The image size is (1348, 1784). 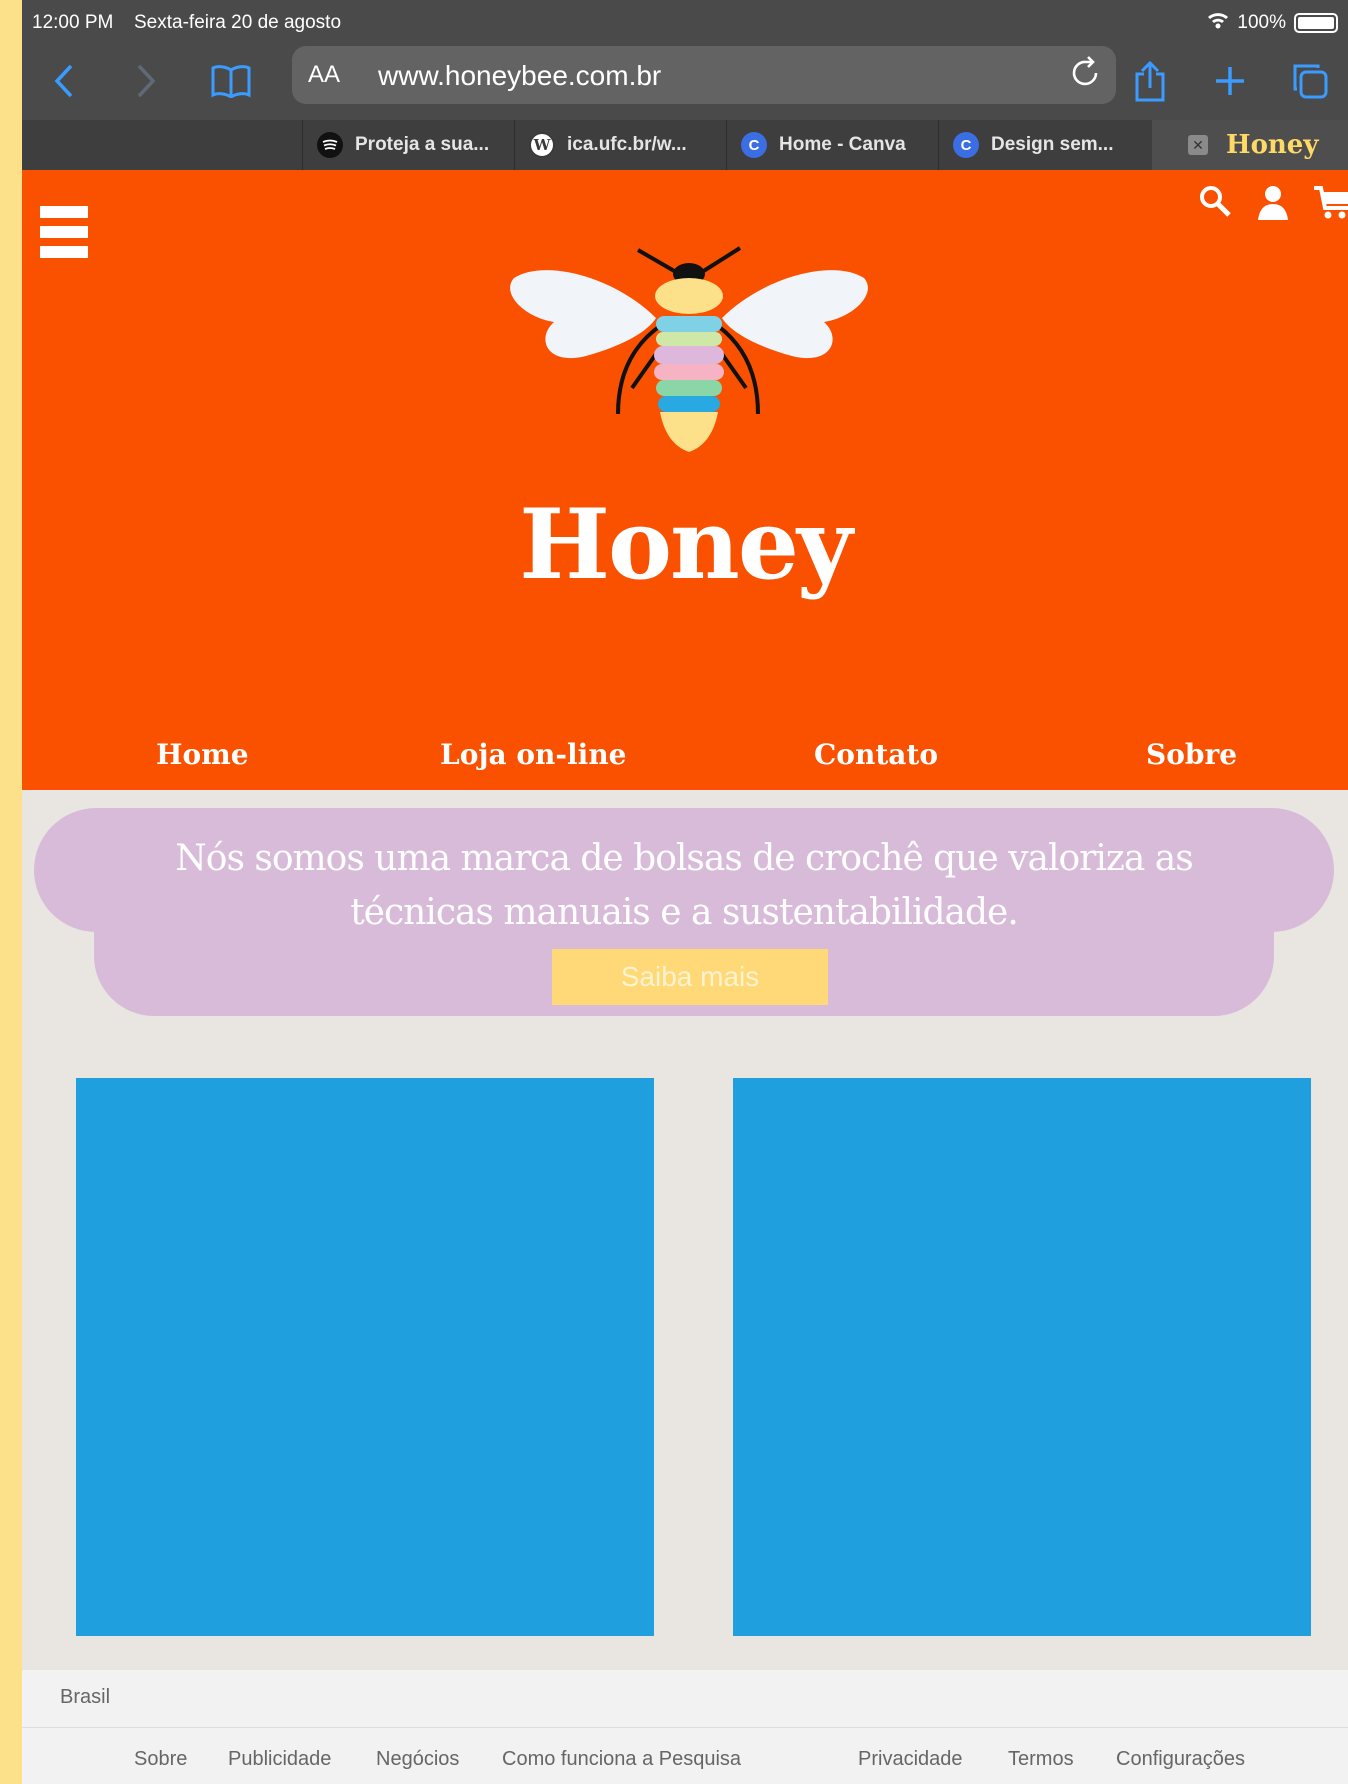 I want to click on footer-link-business: Negócios, so click(x=417, y=1759).